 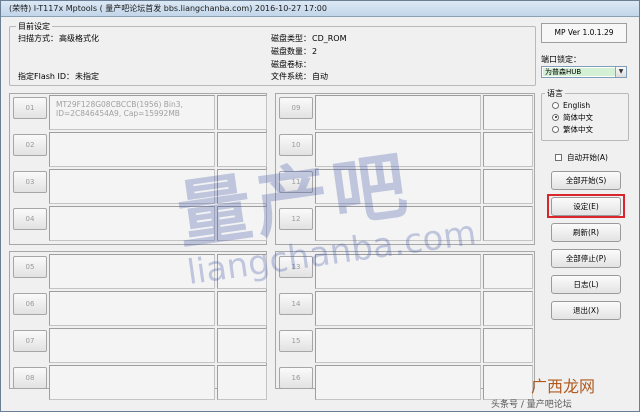 I want to click on radio-traditional-chinese, so click(x=555, y=129).